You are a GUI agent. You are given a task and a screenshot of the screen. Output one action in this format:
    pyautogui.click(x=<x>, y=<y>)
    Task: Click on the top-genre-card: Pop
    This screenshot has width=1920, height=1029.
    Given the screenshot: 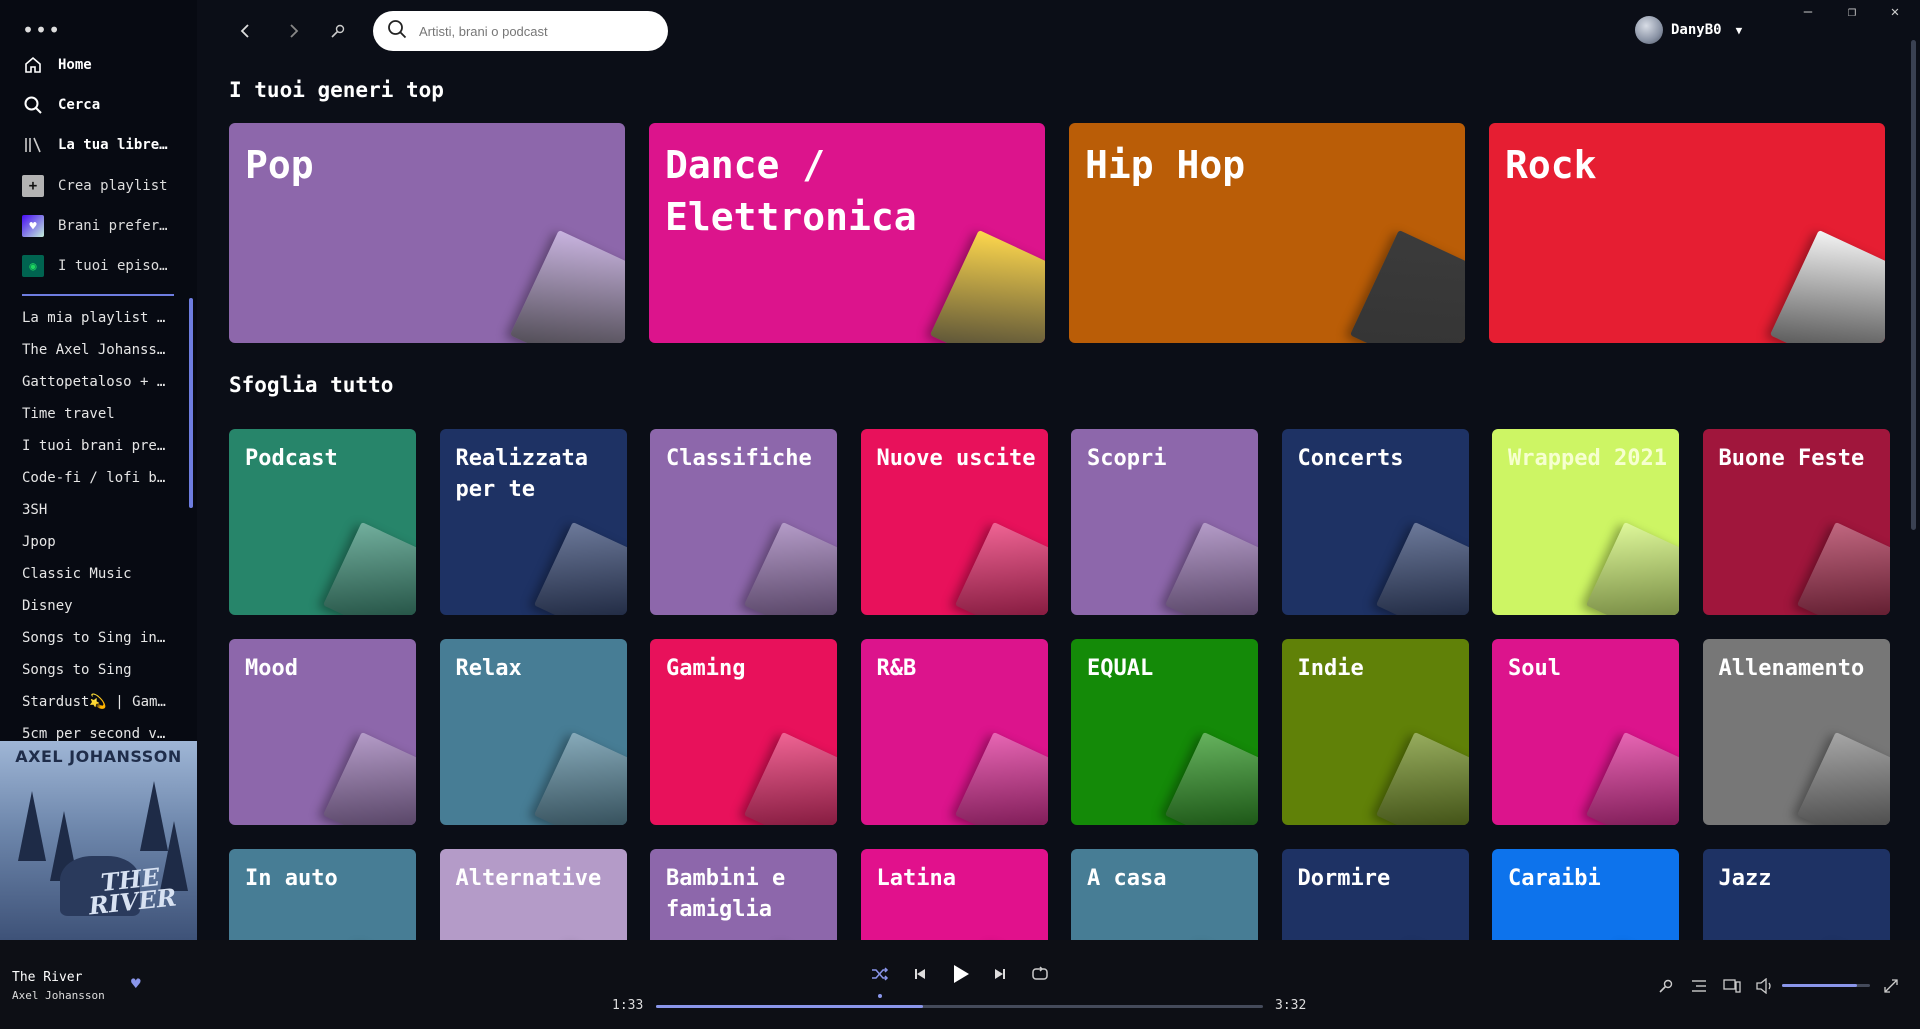 What is the action you would take?
    pyautogui.click(x=427, y=233)
    